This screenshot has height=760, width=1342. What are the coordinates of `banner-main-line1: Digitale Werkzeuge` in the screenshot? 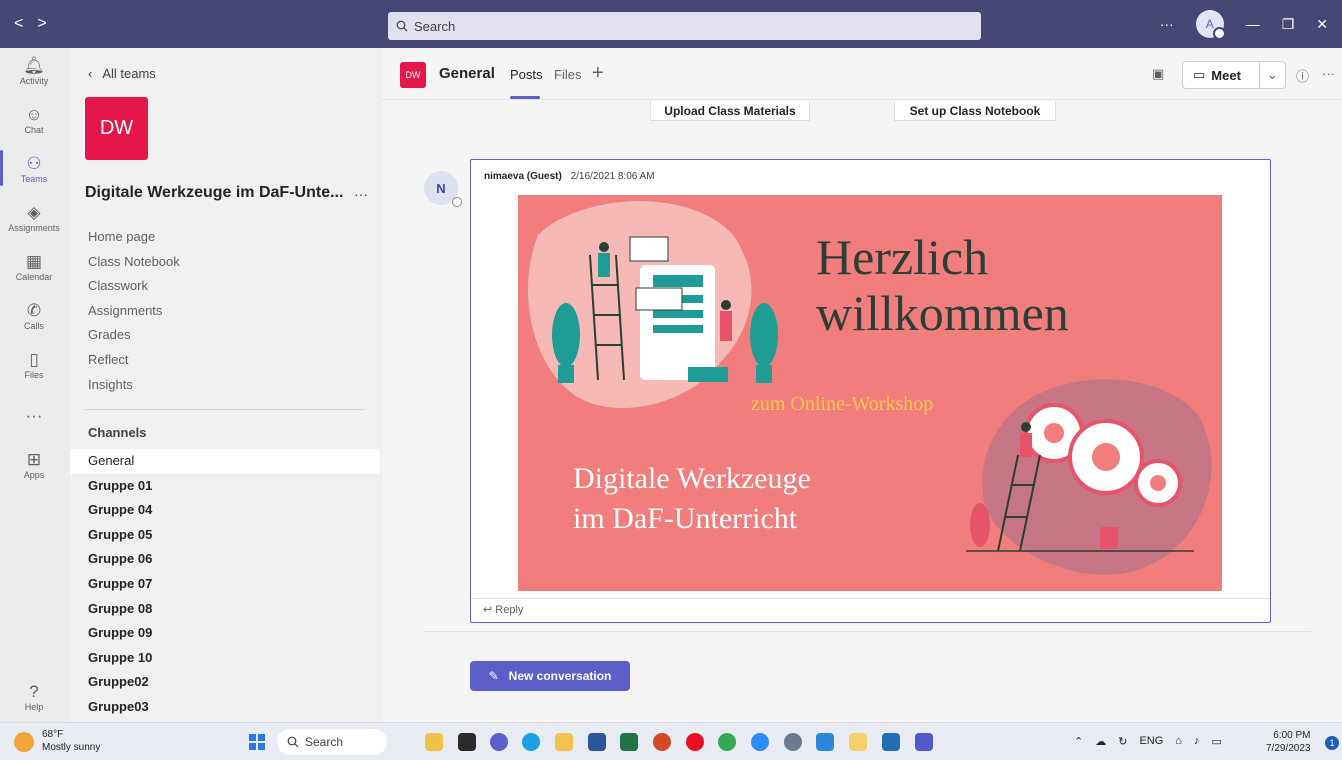 It's located at (692, 478).